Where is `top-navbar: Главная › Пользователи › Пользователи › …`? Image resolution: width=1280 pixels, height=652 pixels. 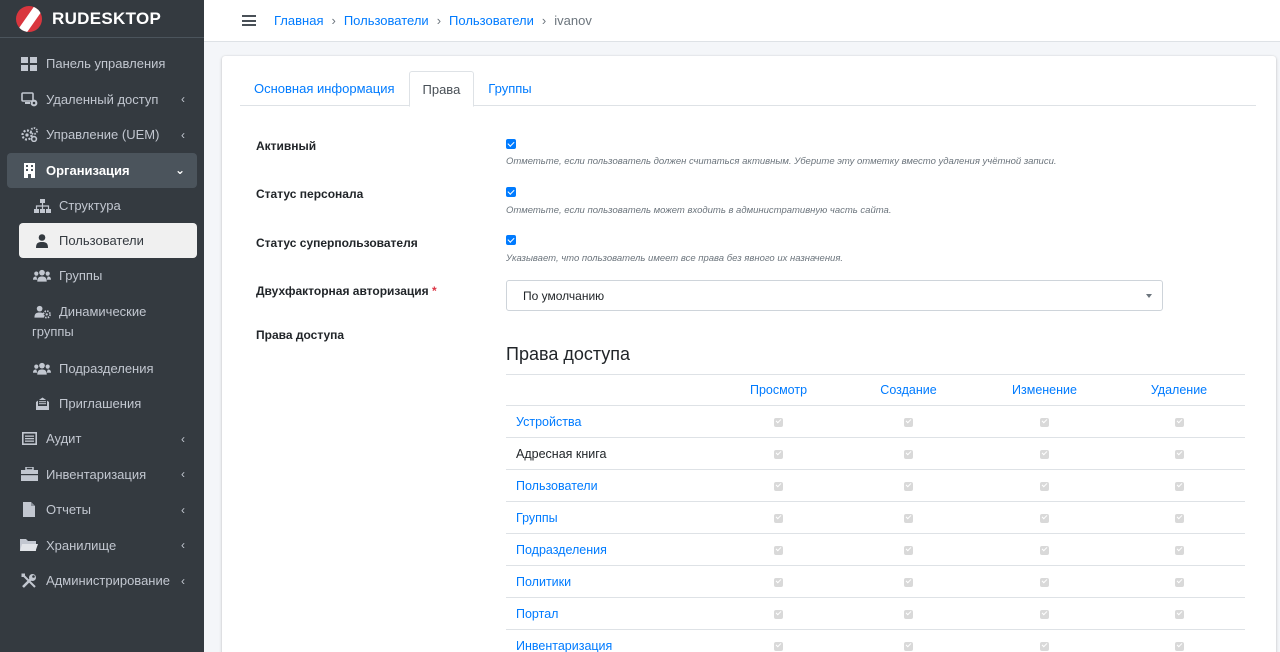
top-navbar: Главная › Пользователи › Пользователи › … is located at coordinates (742, 21).